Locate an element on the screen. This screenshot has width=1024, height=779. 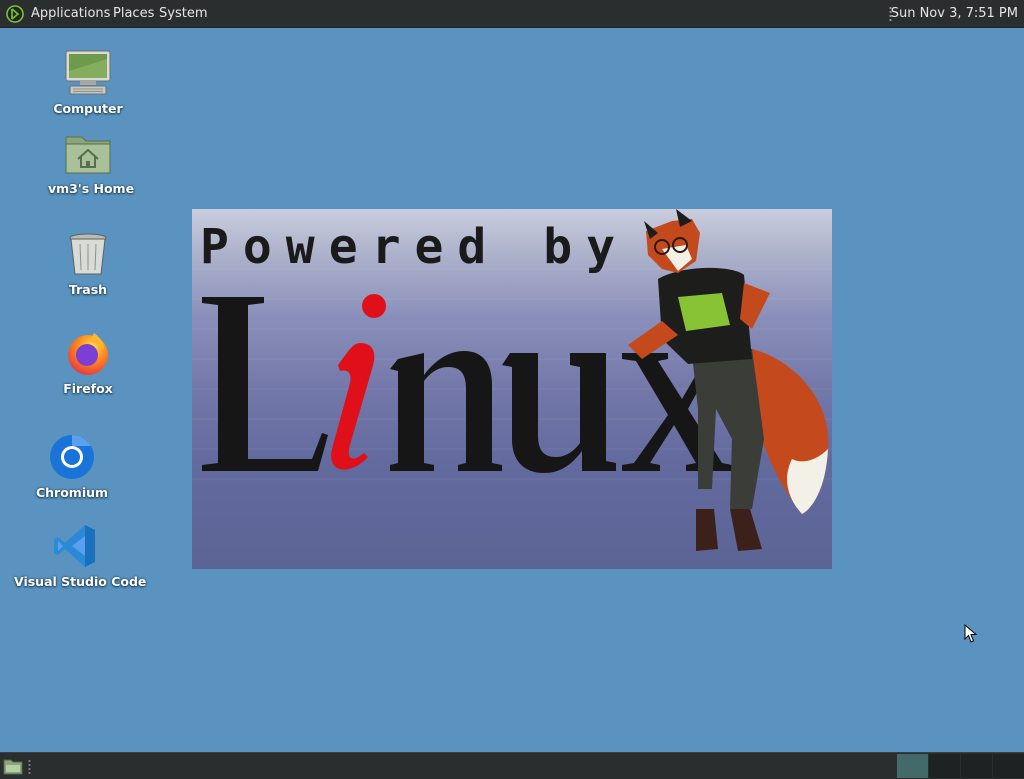
desktop-icon-vscode: Visual Studio Code is located at coordinates (80, 555).